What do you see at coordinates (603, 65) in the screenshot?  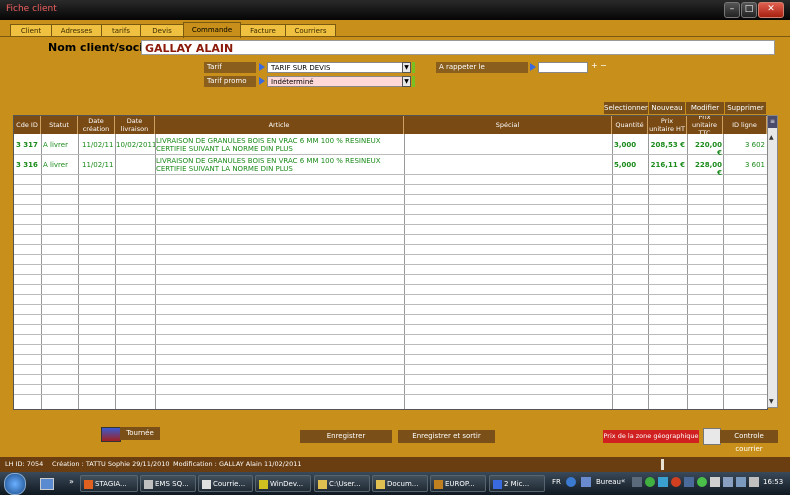 I see `minus-icon: −` at bounding box center [603, 65].